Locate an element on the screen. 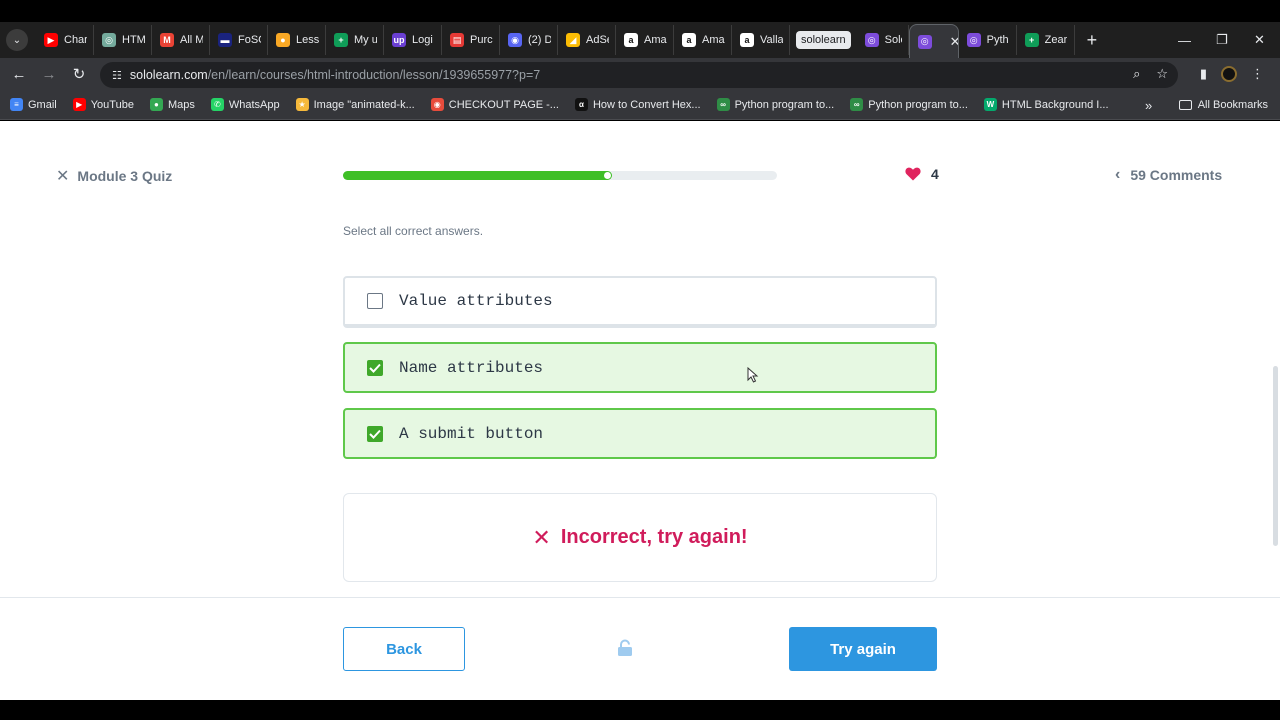 The height and width of the screenshot is (720, 1280). bookmark-label: YouTube is located at coordinates (112, 104).